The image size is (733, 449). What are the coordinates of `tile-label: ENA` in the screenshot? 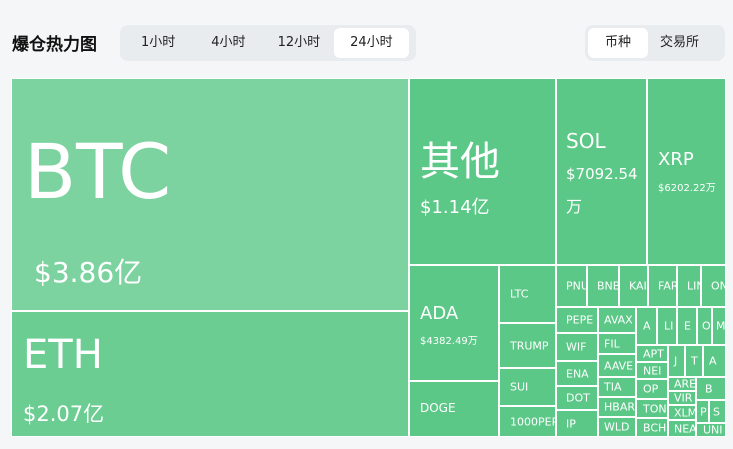 It's located at (577, 373).